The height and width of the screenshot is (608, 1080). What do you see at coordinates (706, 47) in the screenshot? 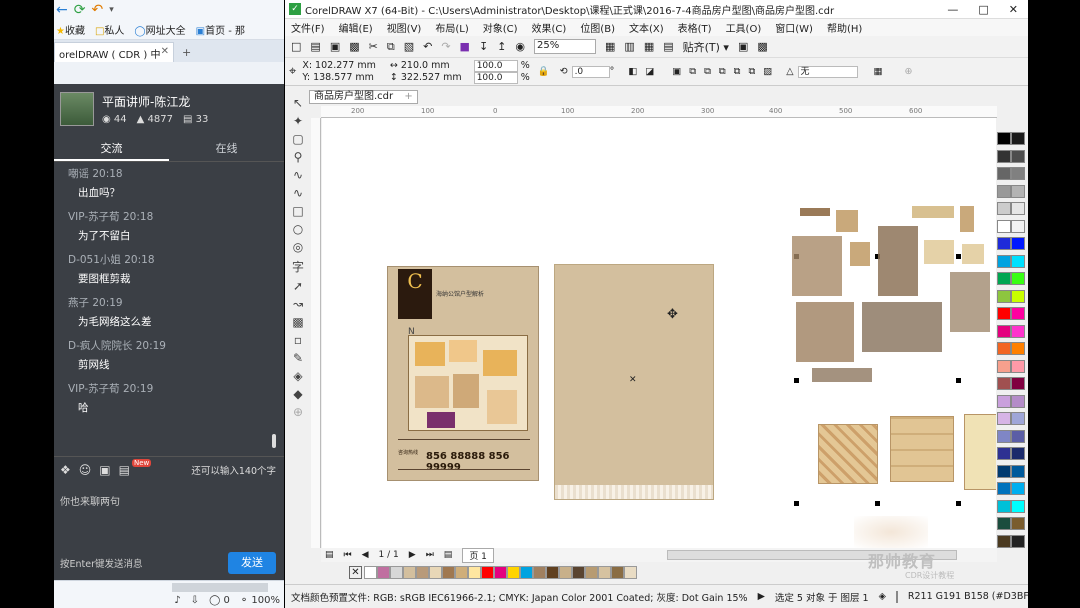
I see `snap-to-button: 贴齐(T) ▾` at bounding box center [706, 47].